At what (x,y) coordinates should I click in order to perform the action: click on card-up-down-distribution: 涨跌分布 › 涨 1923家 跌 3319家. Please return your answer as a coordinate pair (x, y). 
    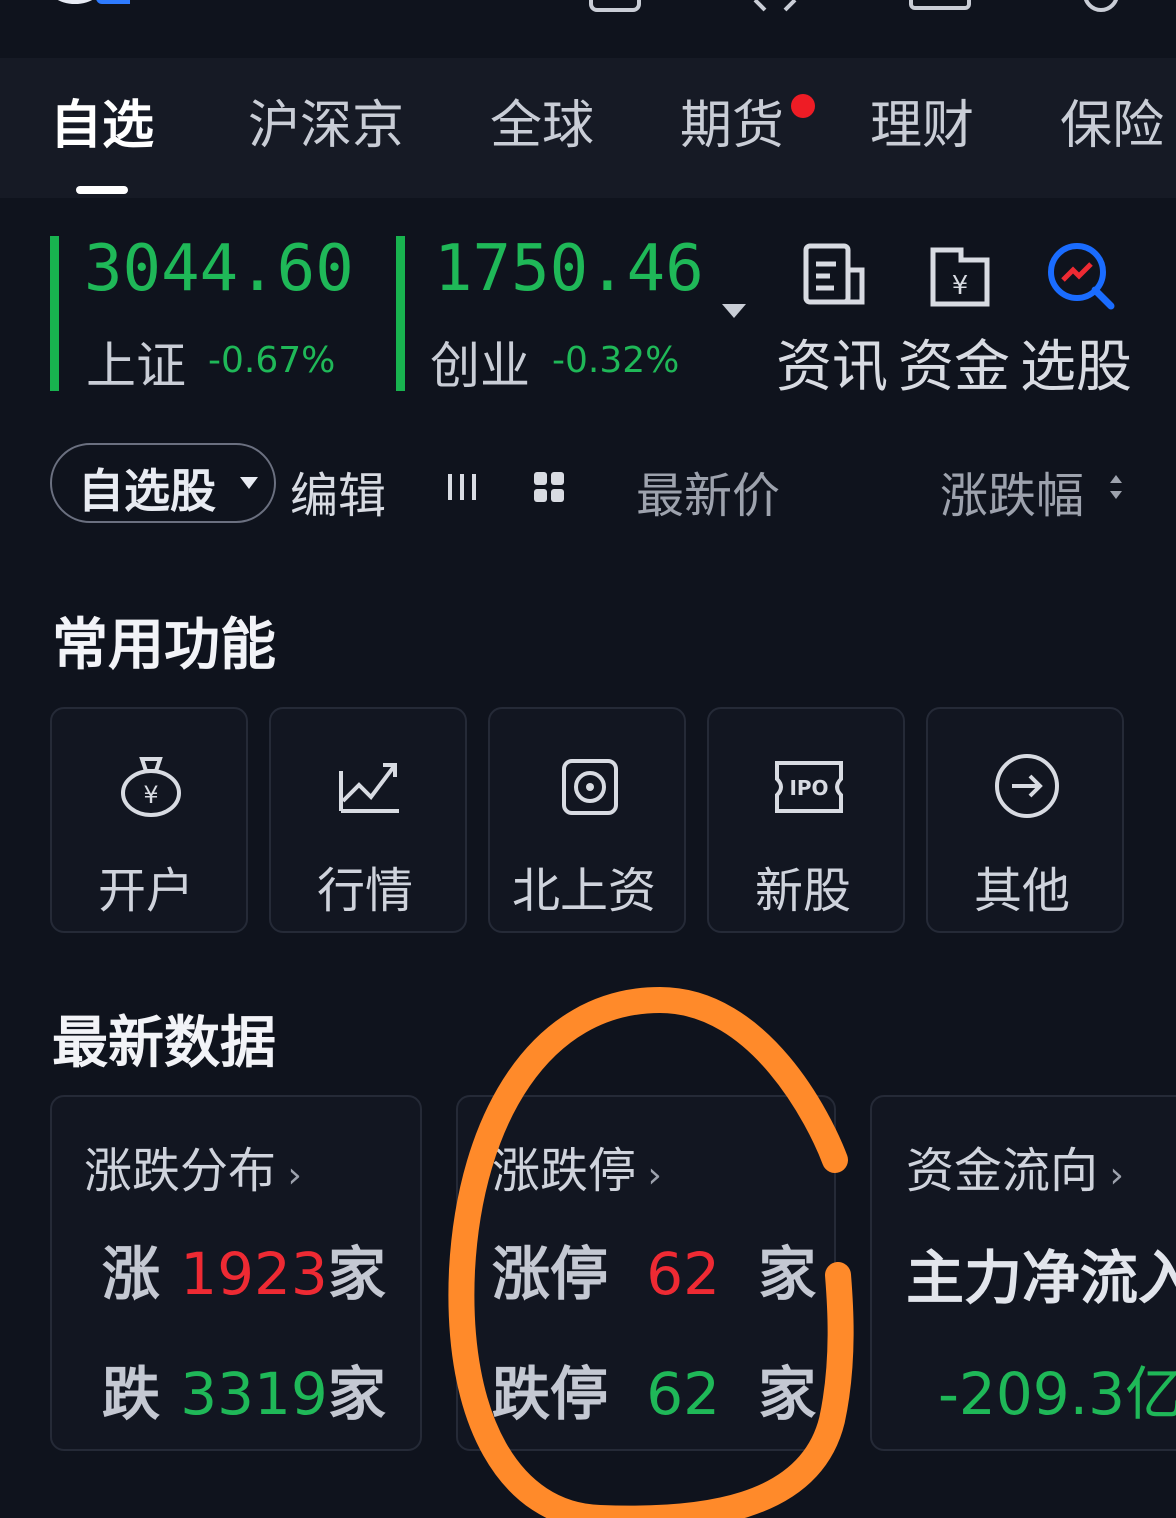
    Looking at the image, I should click on (236, 1273).